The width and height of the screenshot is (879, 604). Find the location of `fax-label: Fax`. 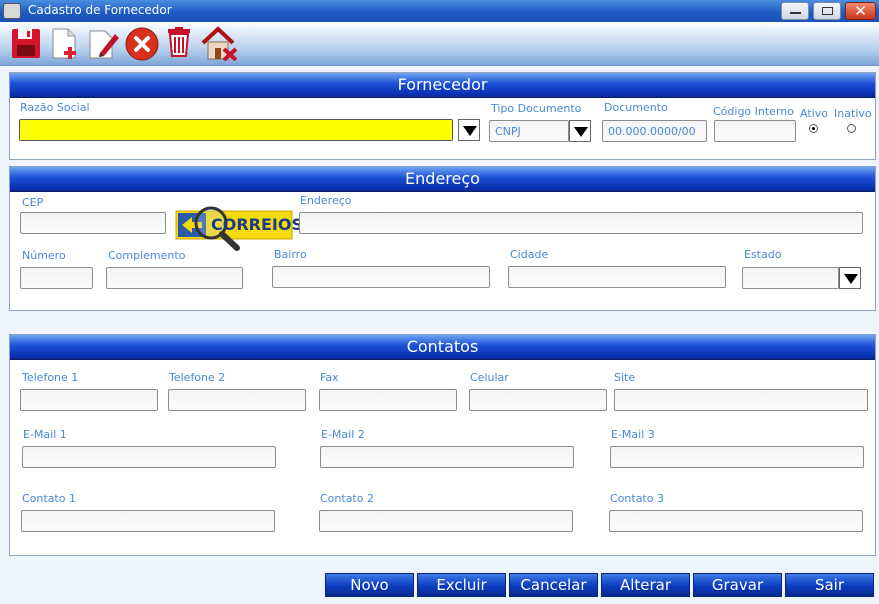

fax-label: Fax is located at coordinates (329, 377).